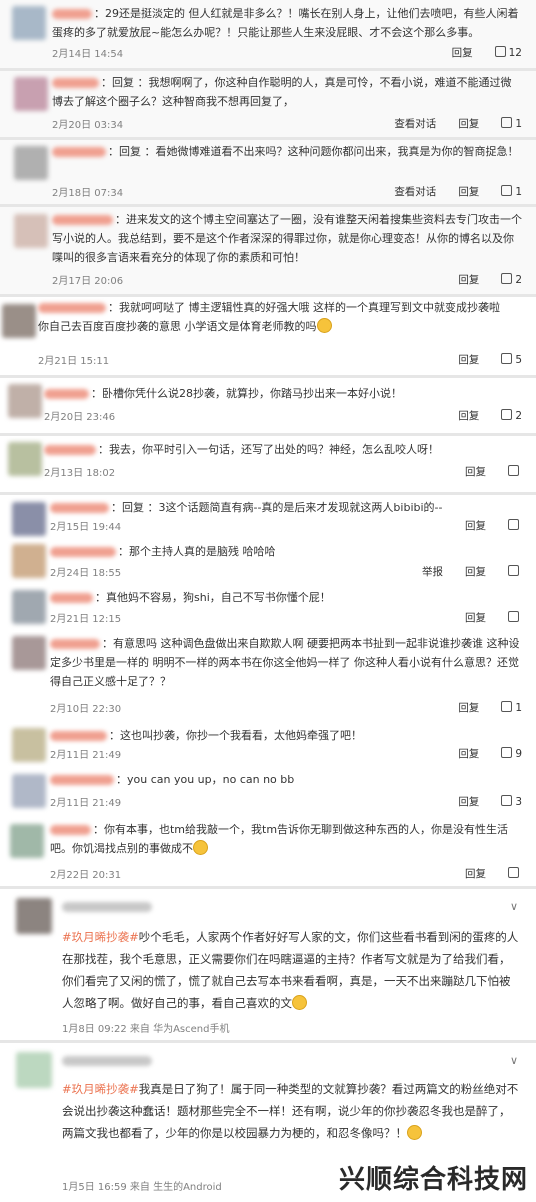 Image resolution: width=536 pixels, height=1202 pixels. I want to click on comment-text: ：you can you up，no can no bb, so click(285, 779).